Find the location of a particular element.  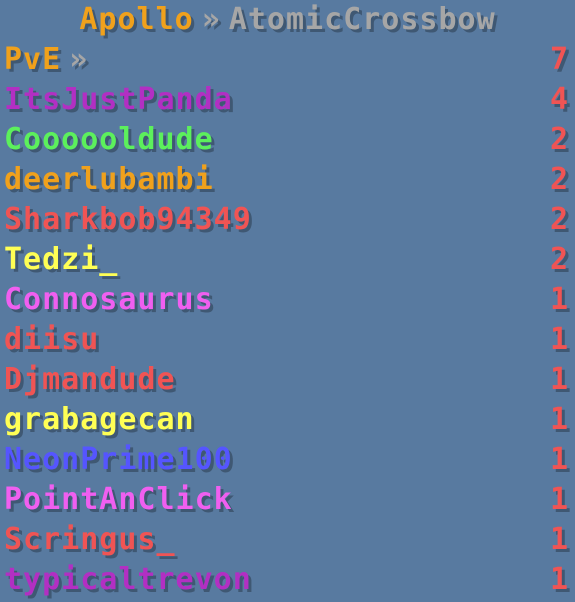

player-entry-name: diisu is located at coordinates (52, 339).